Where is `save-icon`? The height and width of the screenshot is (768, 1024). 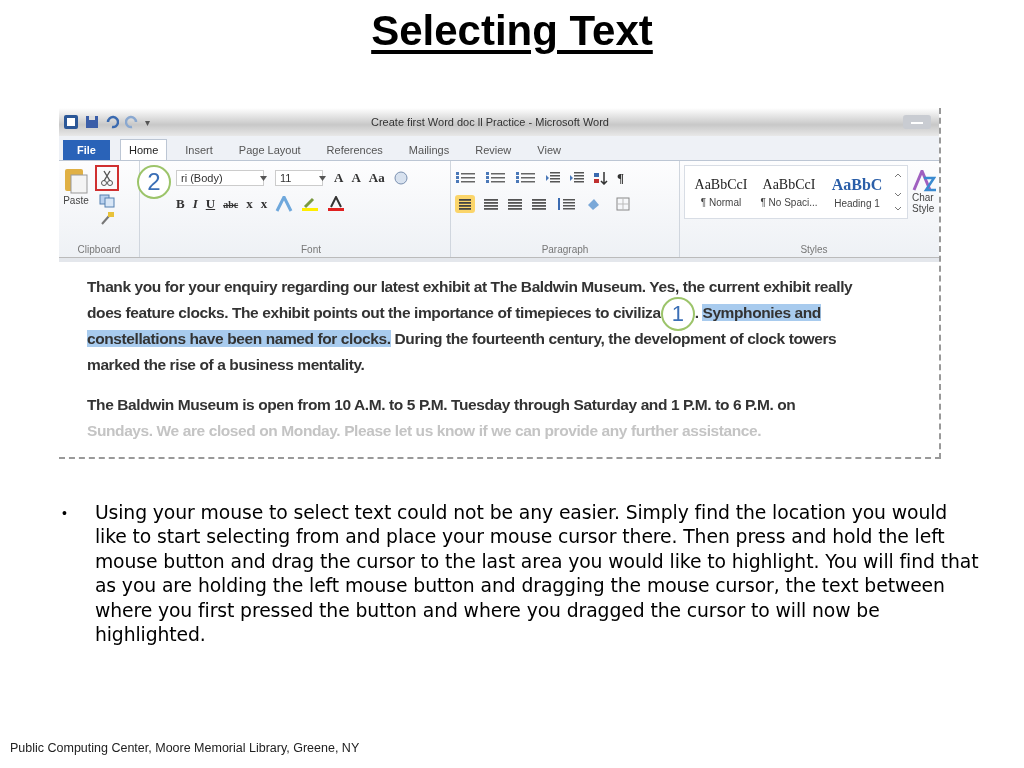
save-icon is located at coordinates (92, 122).